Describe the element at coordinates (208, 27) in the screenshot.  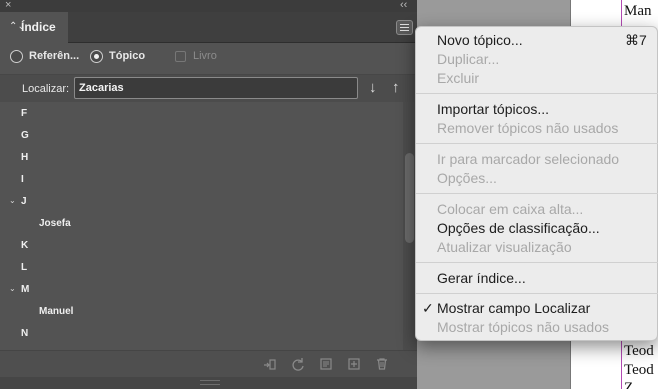
I see `panel-tab-strip: ⌃⌄ Índice` at that location.